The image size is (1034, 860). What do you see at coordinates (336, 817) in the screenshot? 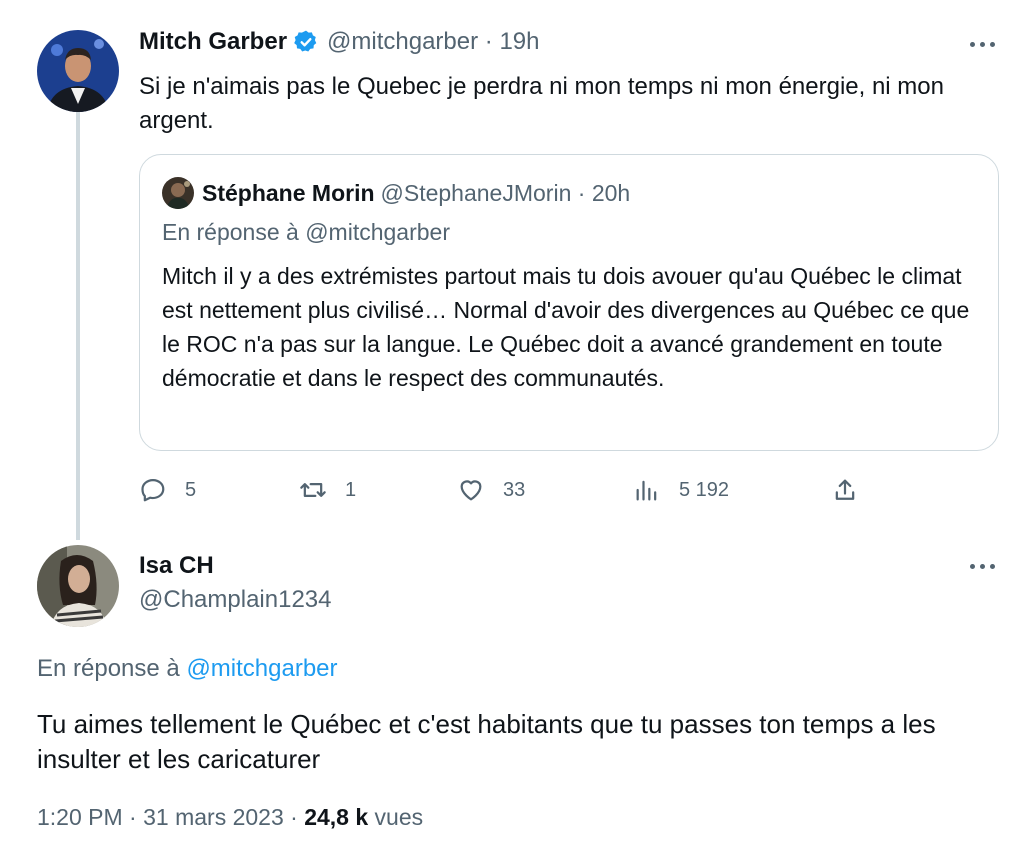
I see `tweet2-views-count: 24,8 k` at bounding box center [336, 817].